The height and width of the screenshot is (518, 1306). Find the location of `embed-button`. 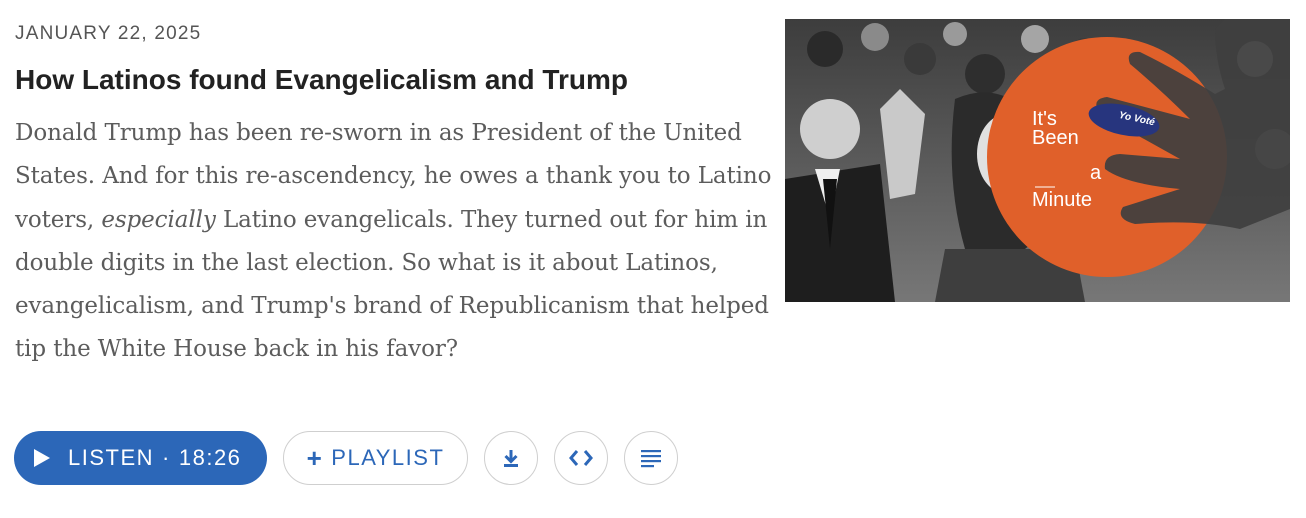

embed-button is located at coordinates (581, 458).